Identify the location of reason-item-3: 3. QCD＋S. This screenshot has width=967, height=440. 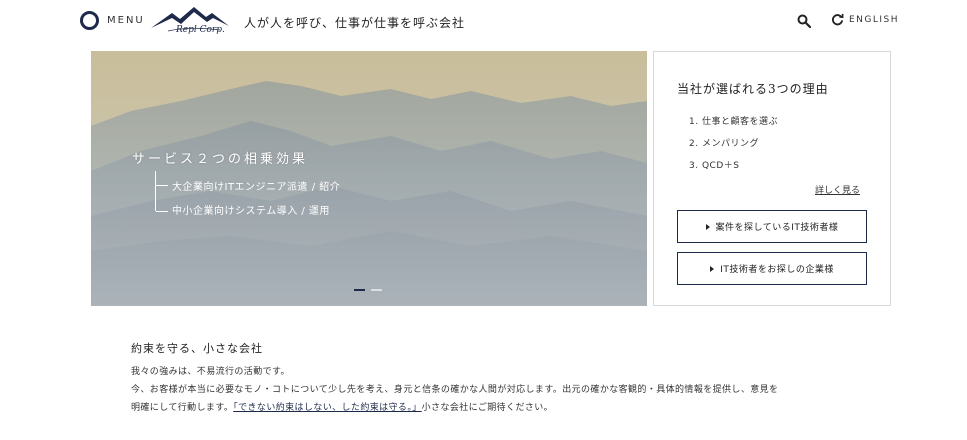
(714, 166).